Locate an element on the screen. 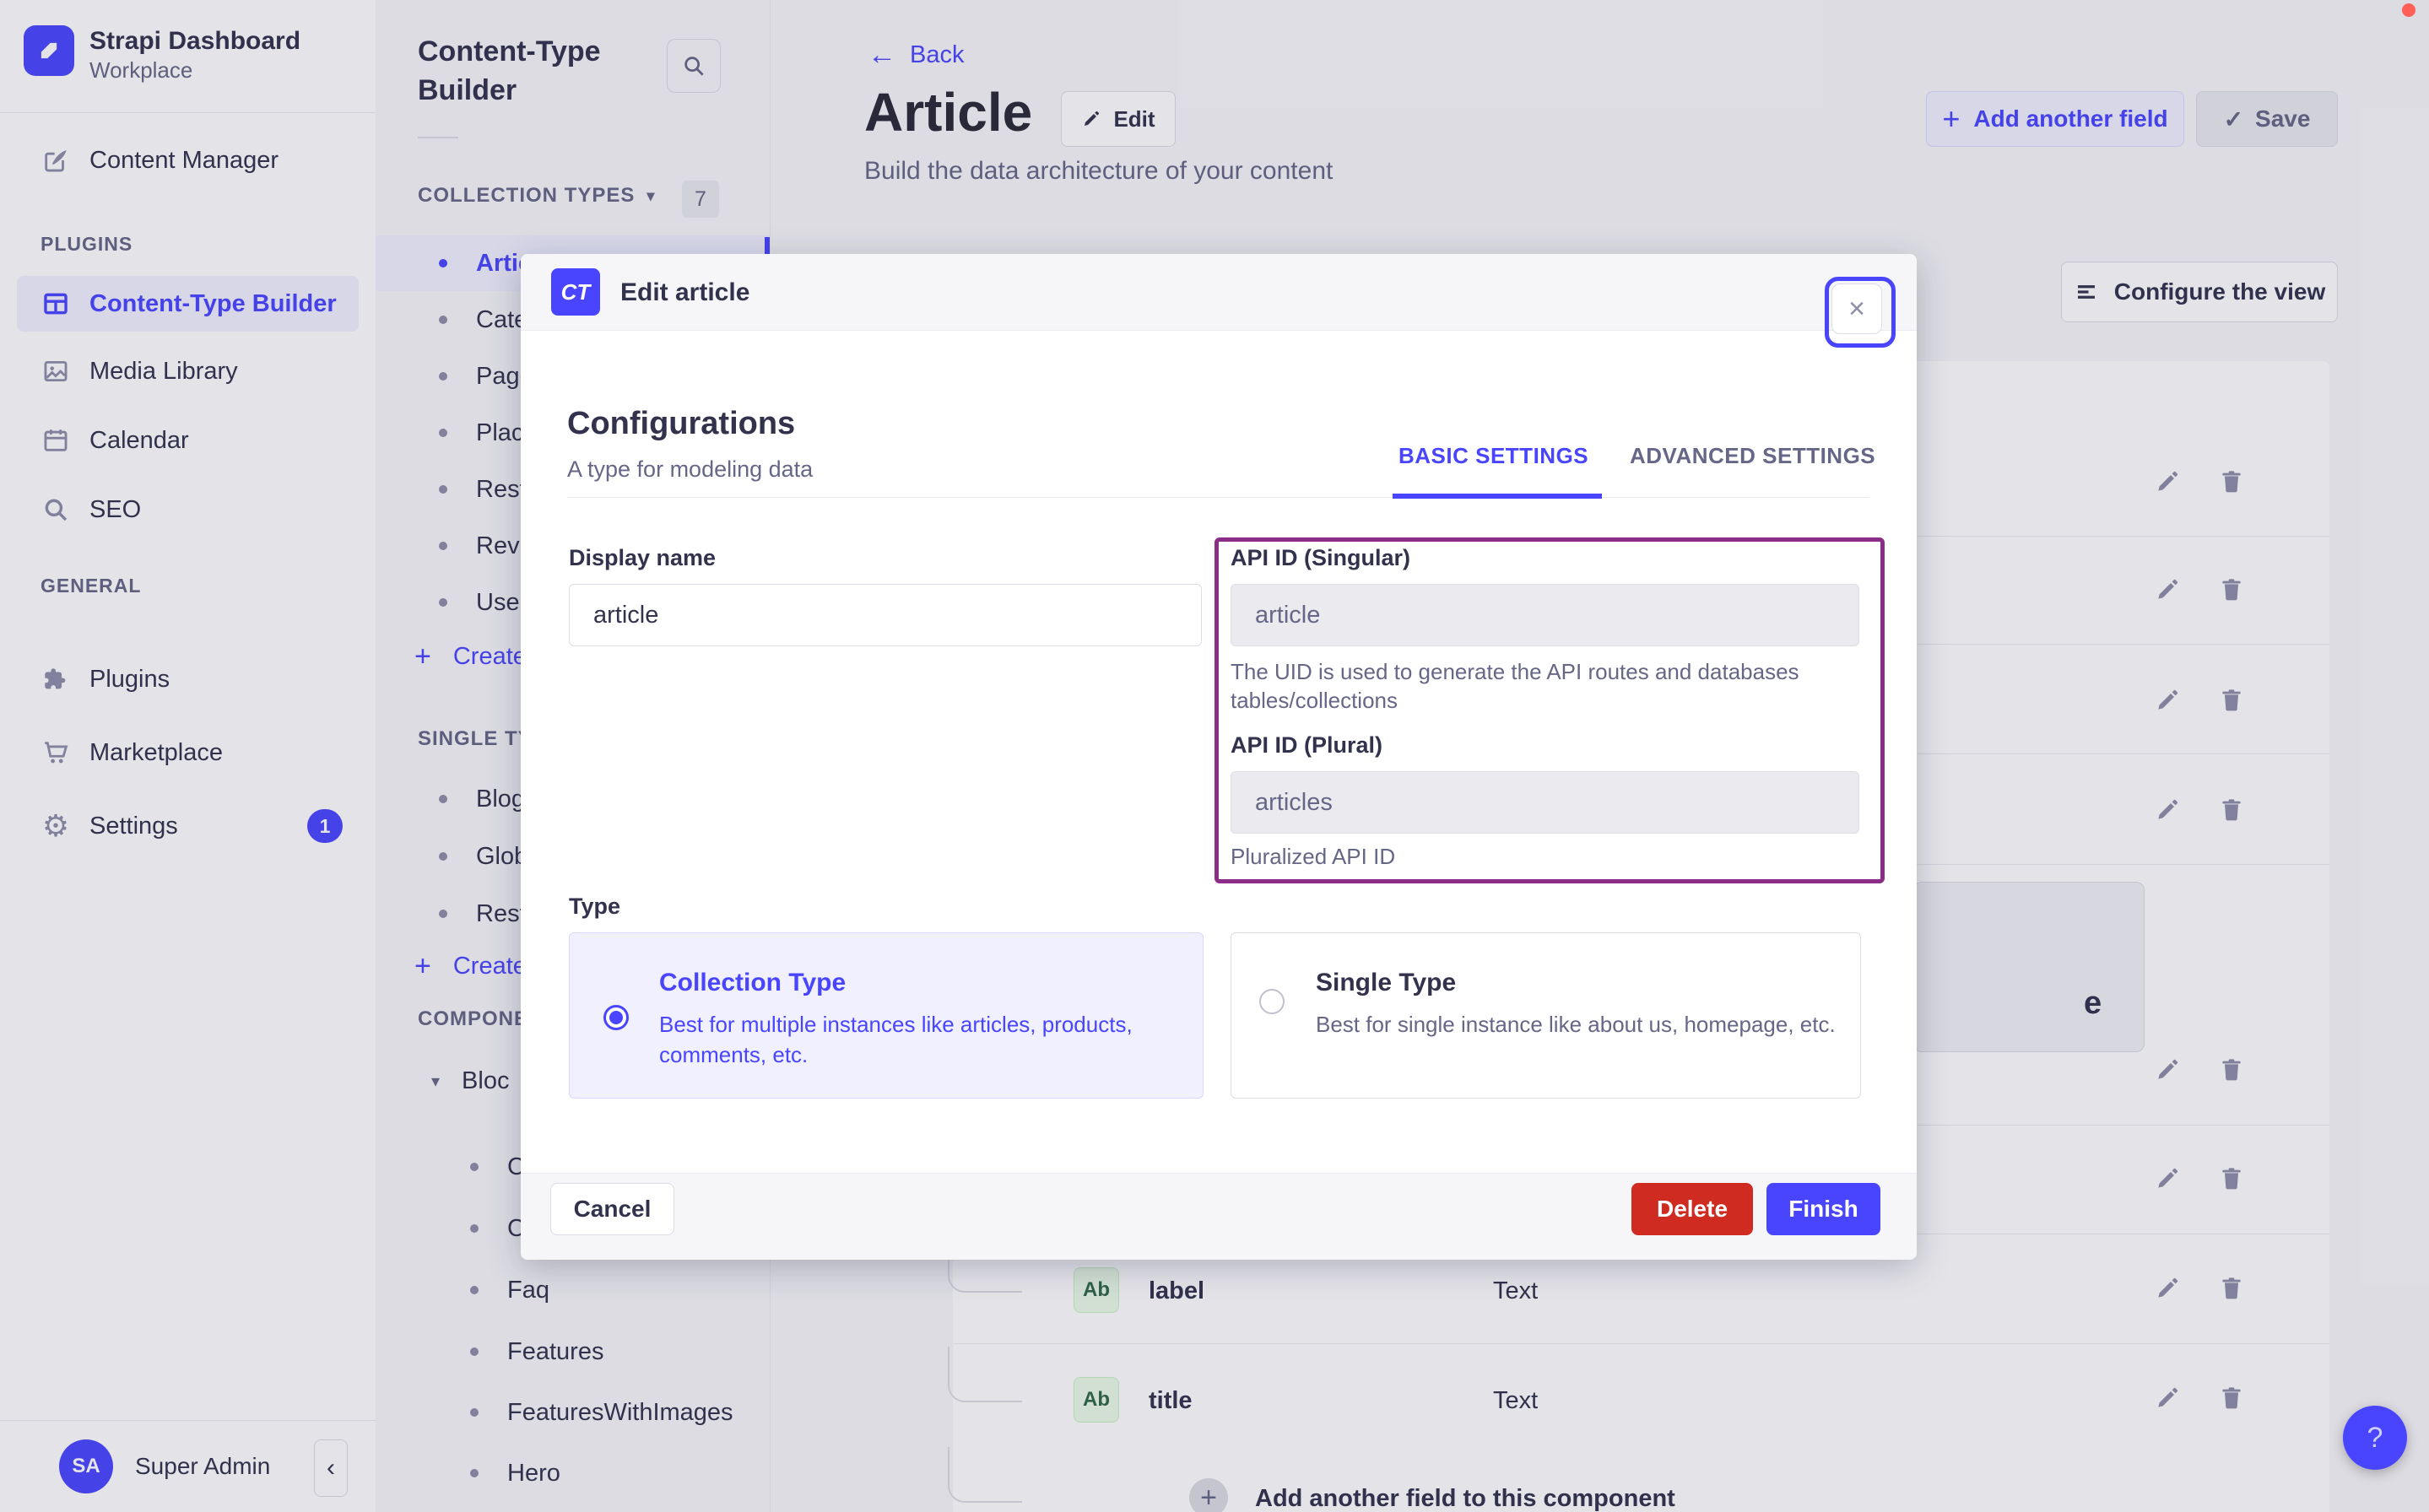 This screenshot has width=2429, height=1512. type-label: Type is located at coordinates (595, 906).